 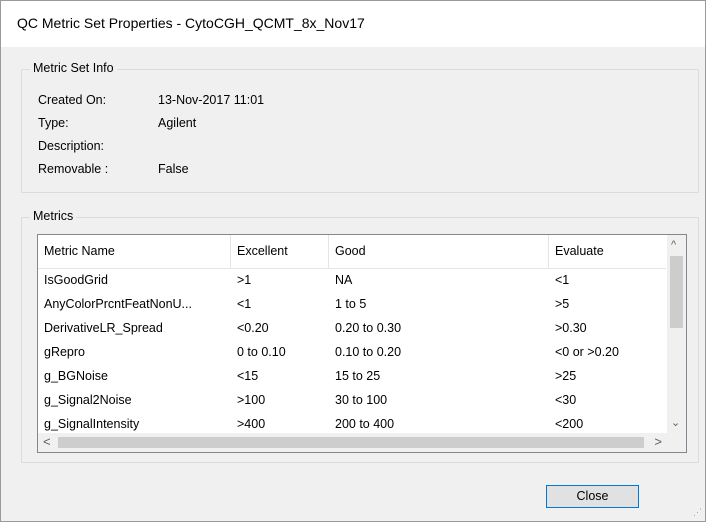 I want to click on cell-evaluate: <30, so click(x=566, y=400).